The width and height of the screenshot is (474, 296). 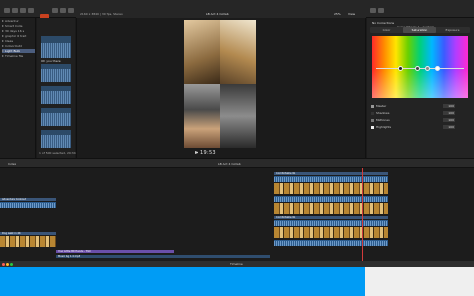 What do you see at coordinates (23, 10) in the screenshot?
I see `libraries-icon` at bounding box center [23, 10].